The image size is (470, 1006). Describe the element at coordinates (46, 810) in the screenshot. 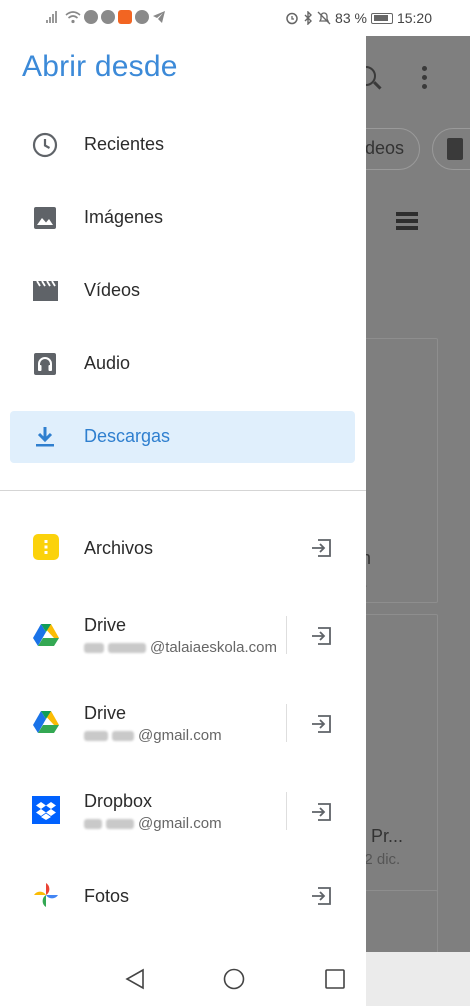

I see `dropbox-icon` at that location.